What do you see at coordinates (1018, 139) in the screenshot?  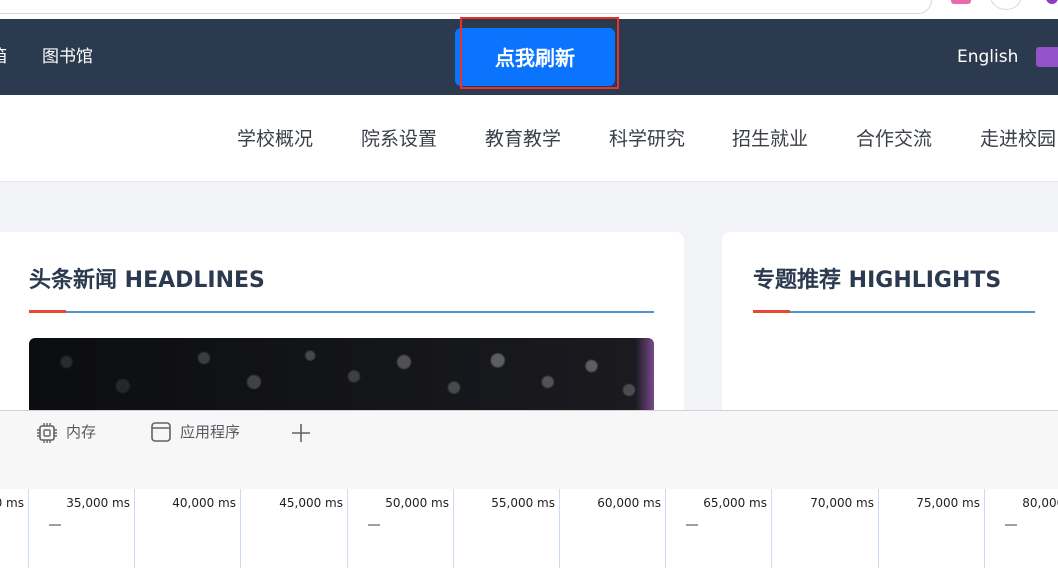 I see `nav-item-campus: 走进校园` at bounding box center [1018, 139].